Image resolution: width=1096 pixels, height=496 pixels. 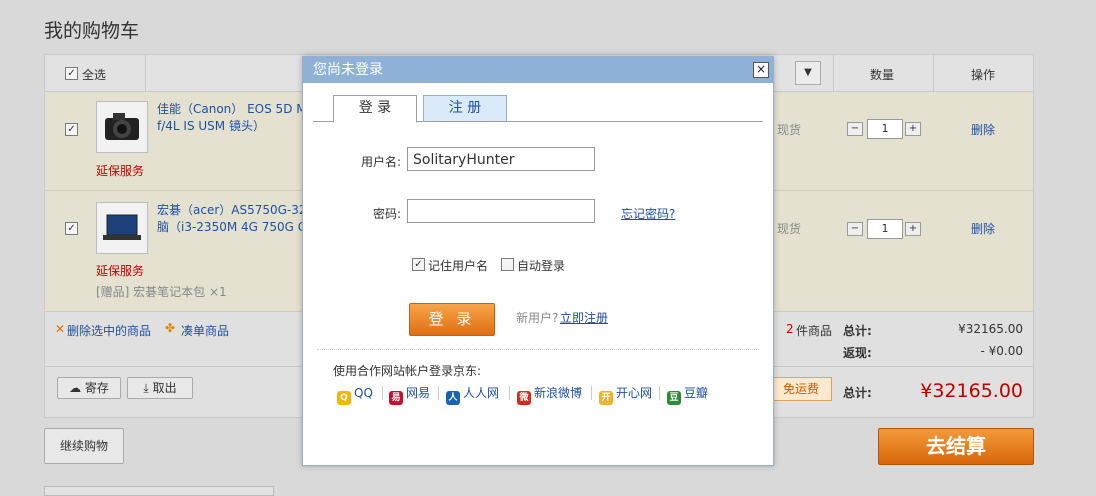 I want to click on partner-netease-label: 网易, so click(x=418, y=393).